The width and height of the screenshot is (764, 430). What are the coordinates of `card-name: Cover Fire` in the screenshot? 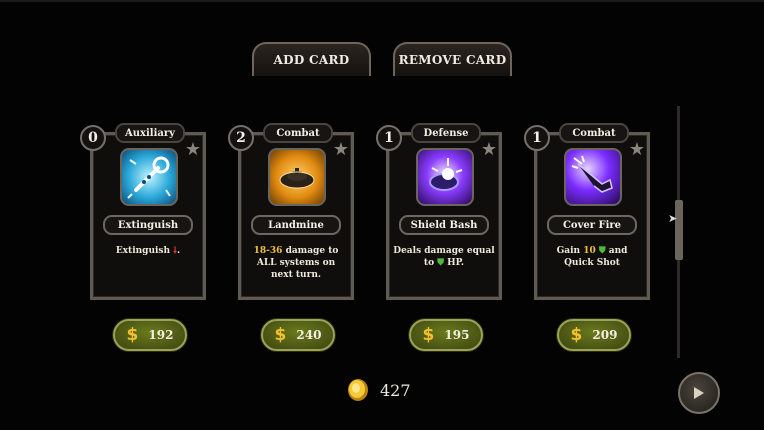 It's located at (592, 225).